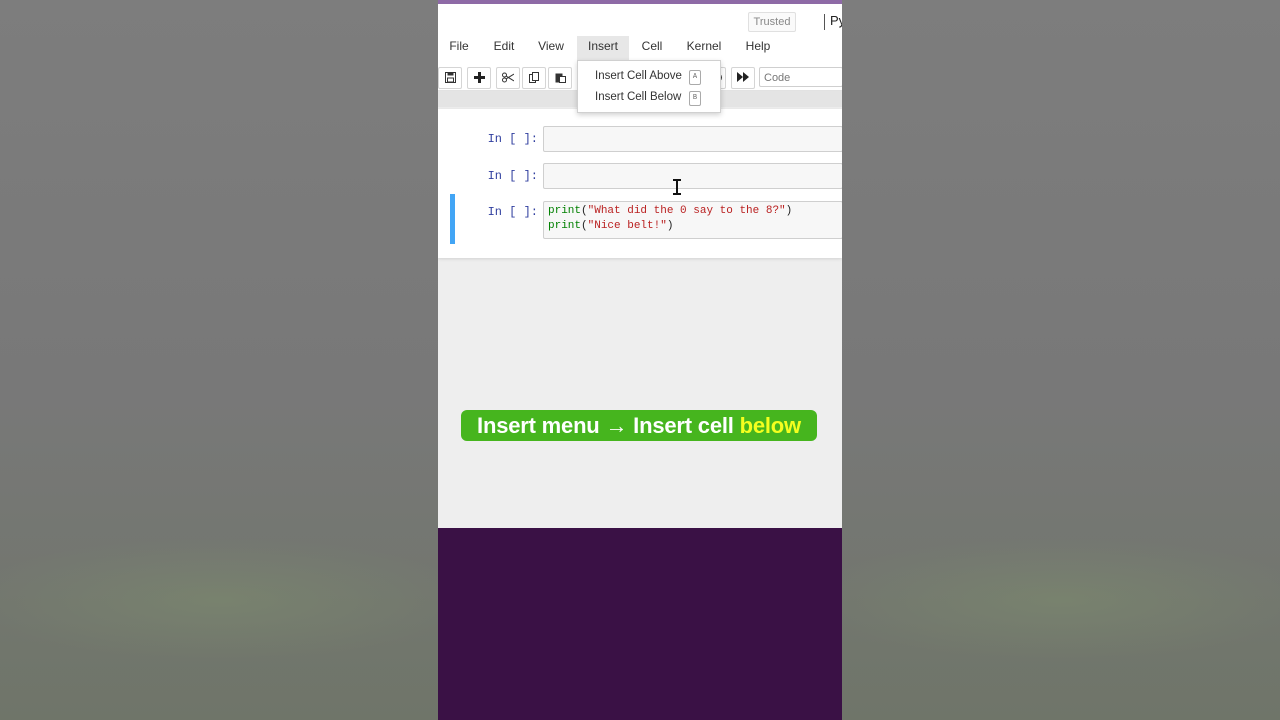 The height and width of the screenshot is (720, 1280). I want to click on cell-type-select: Code, so click(800, 77).